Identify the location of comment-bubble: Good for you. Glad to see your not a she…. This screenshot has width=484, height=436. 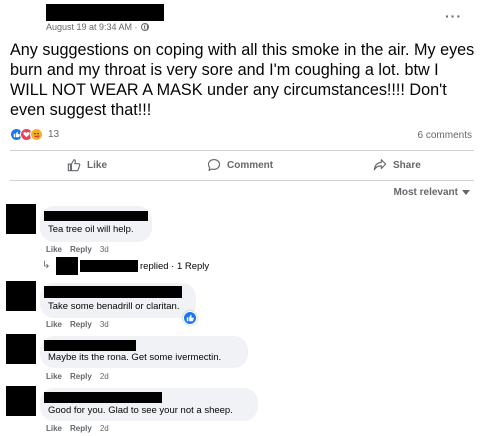
(149, 404).